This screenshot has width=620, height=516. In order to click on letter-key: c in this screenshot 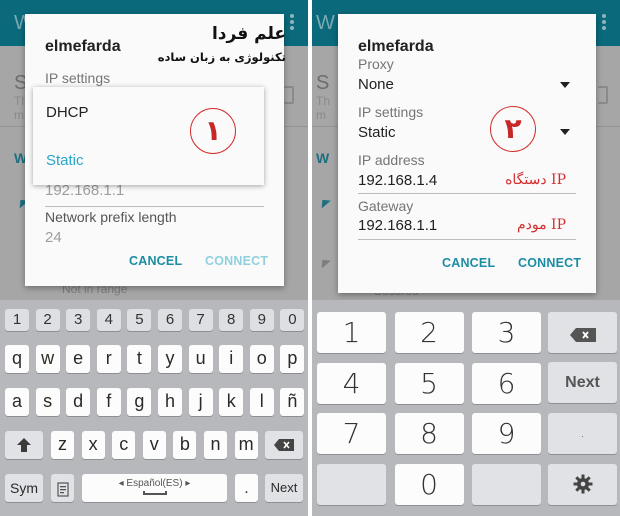, I will do `click(124, 445)`.